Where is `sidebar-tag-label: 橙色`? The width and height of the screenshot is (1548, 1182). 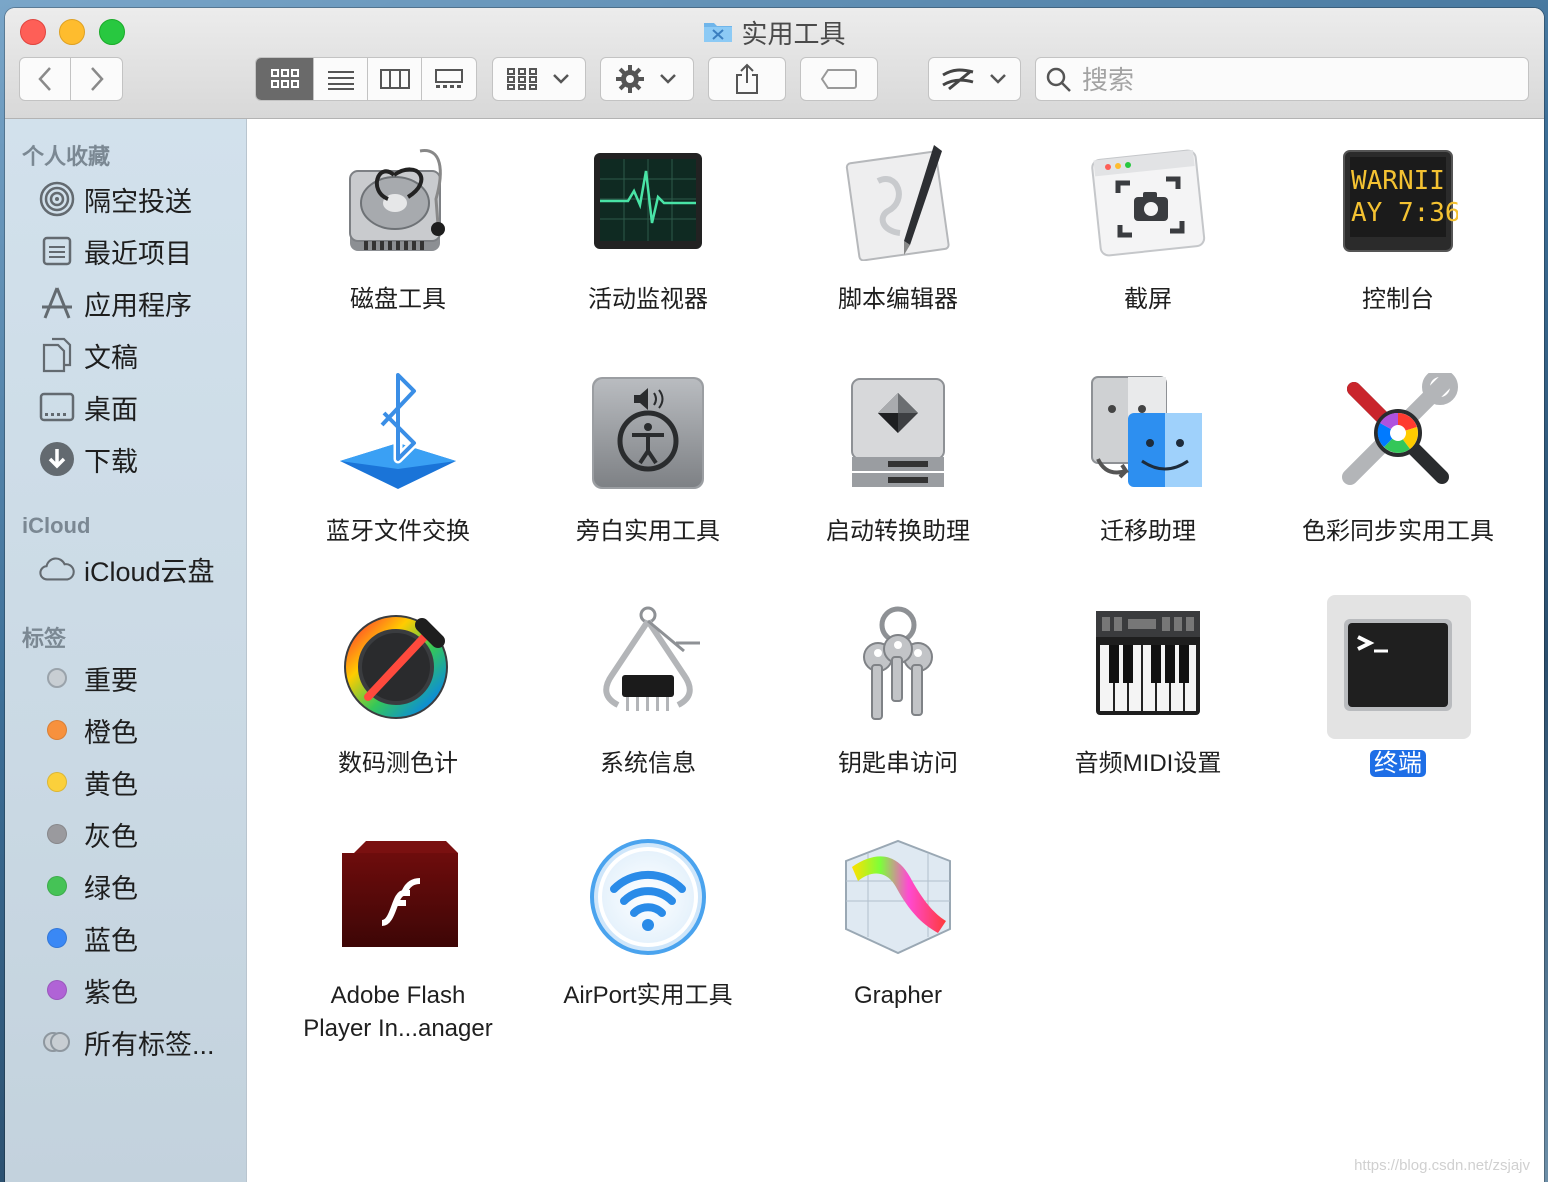
sidebar-tag-label: 橙色 is located at coordinates (111, 733).